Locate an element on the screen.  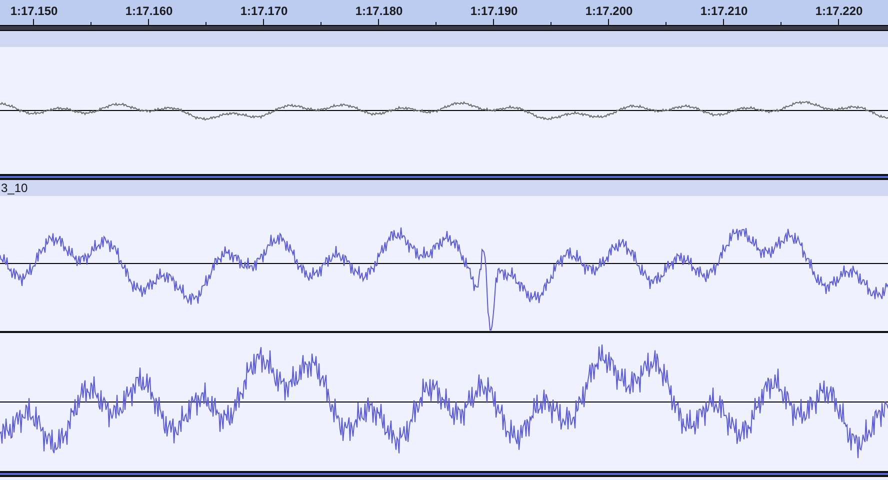
time-label: 1:17.180 is located at coordinates (379, 11).